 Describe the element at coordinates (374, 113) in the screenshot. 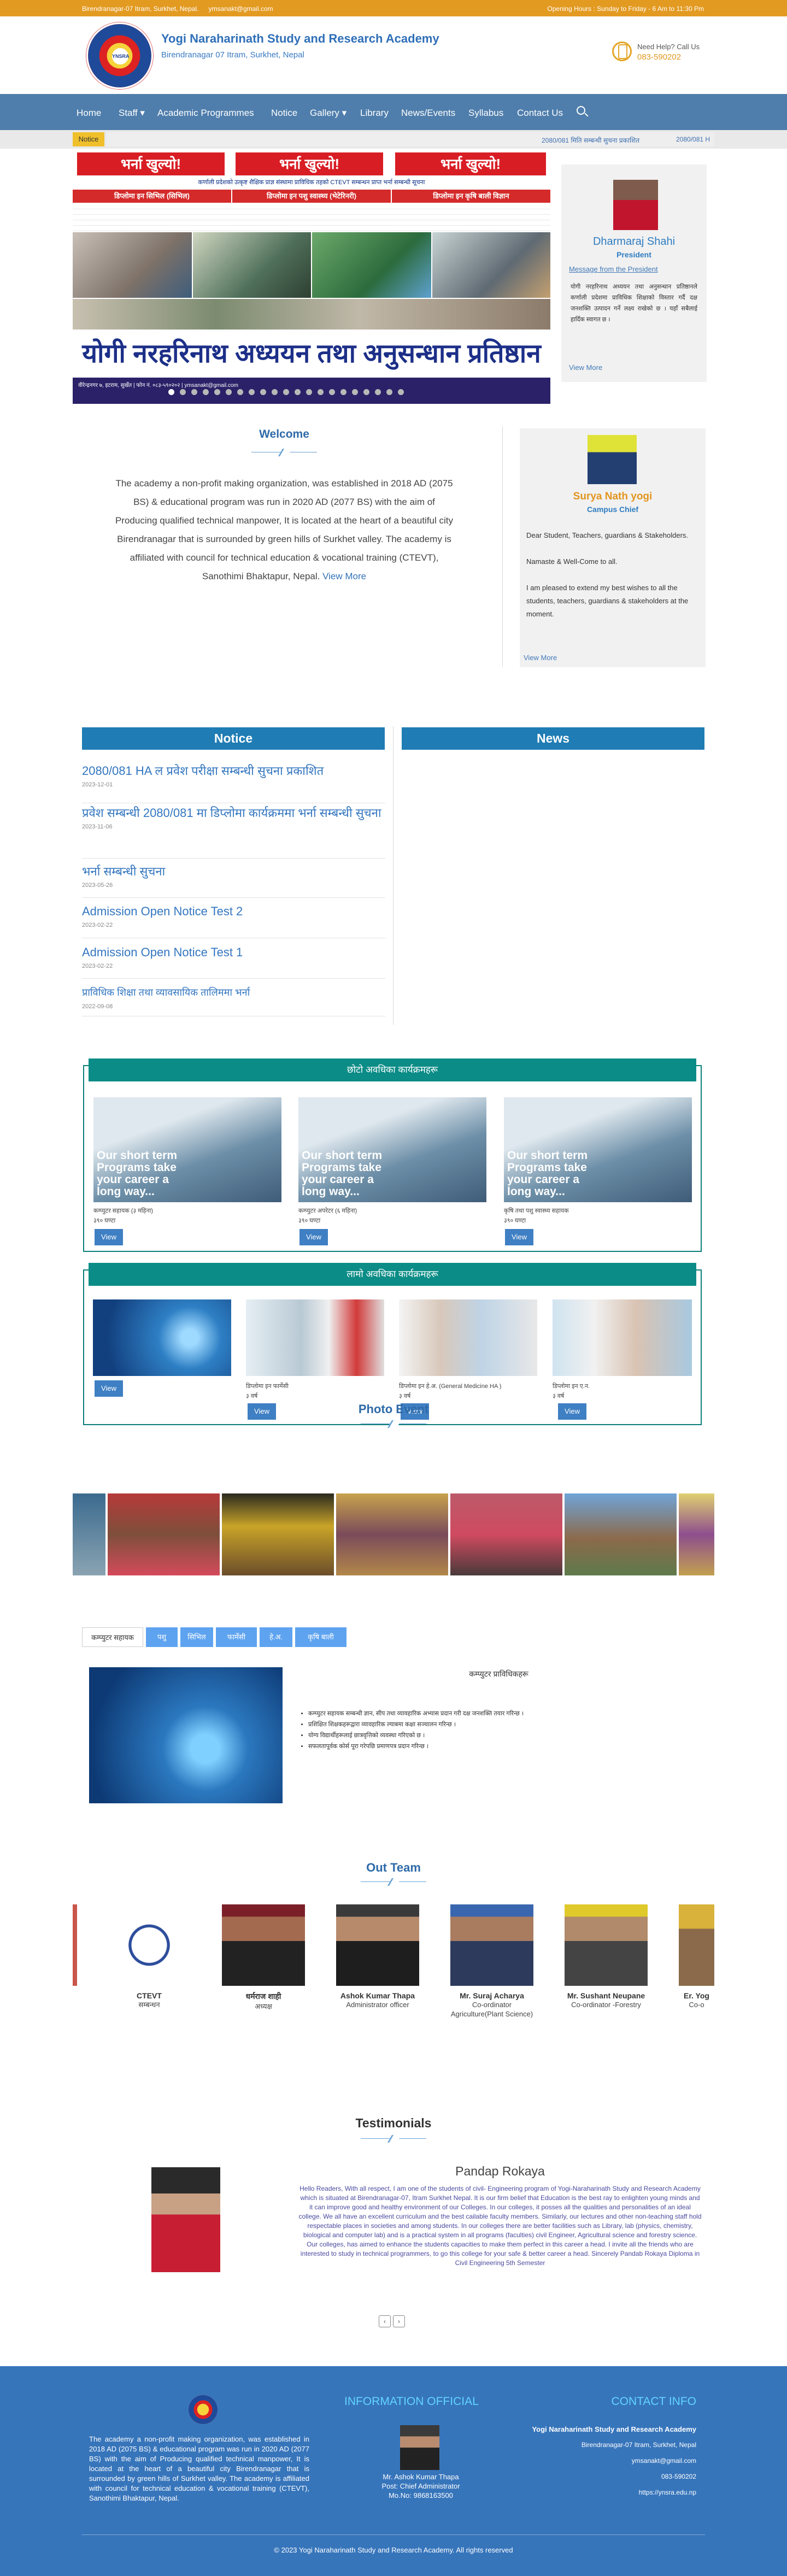

I see `nav-library: Library` at that location.